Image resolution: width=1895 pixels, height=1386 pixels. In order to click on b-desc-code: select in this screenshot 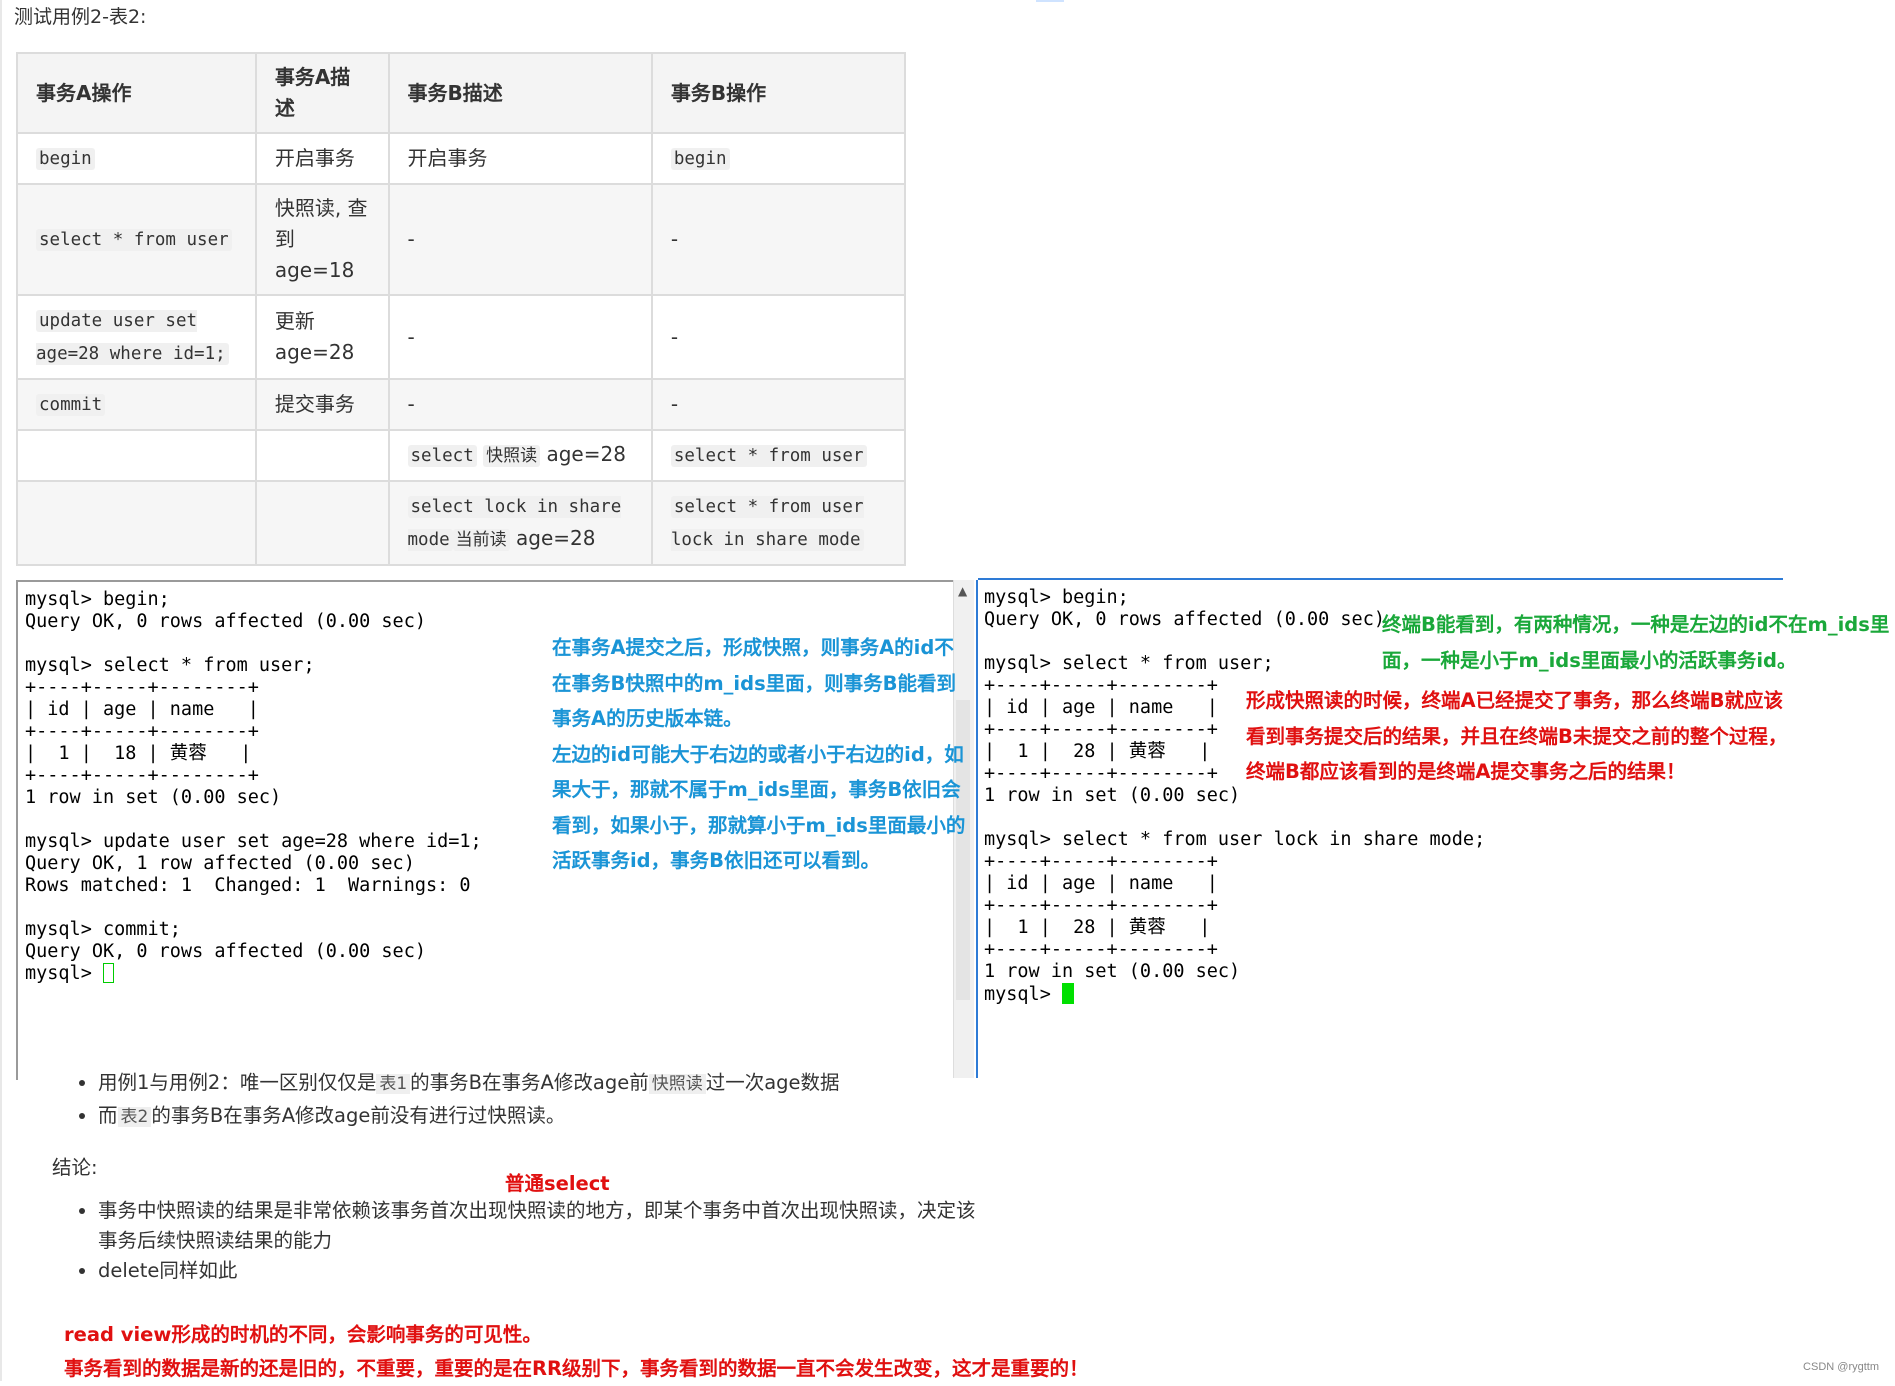, I will do `click(442, 456)`.